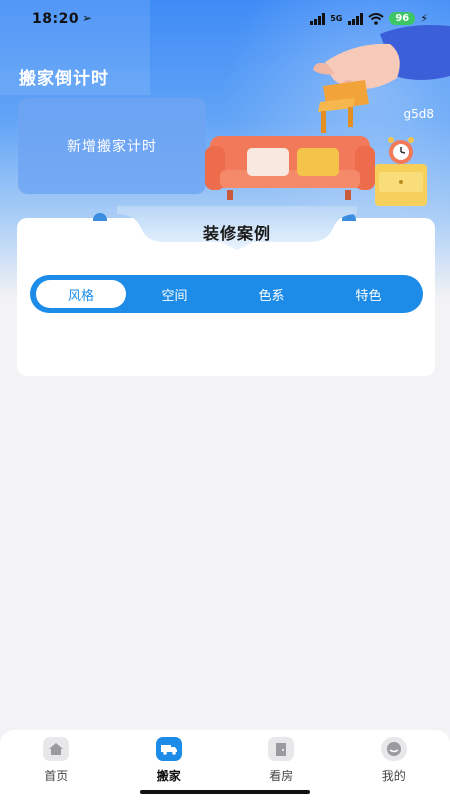 Image resolution: width=450 pixels, height=800 pixels. I want to click on category-tabs: 风格 空间 色系 特色, so click(226, 294).